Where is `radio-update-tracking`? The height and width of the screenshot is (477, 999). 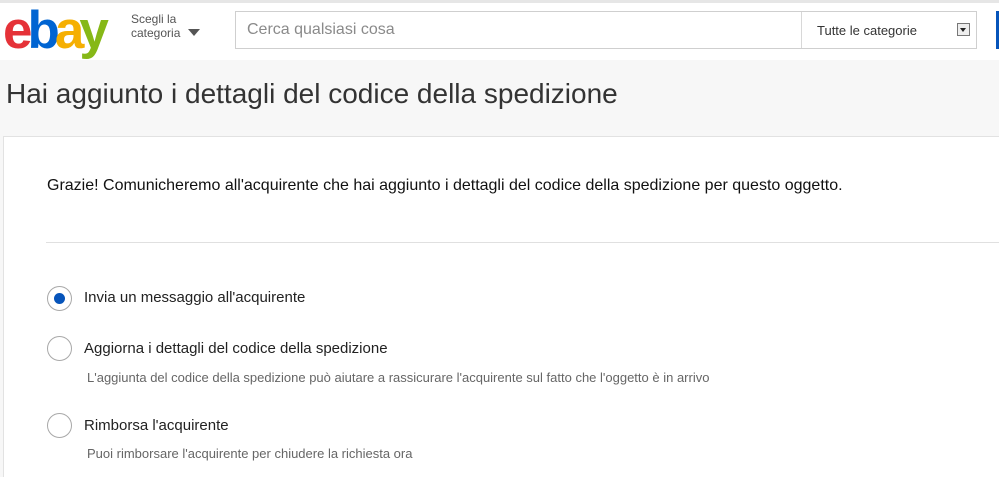 radio-update-tracking is located at coordinates (59, 348).